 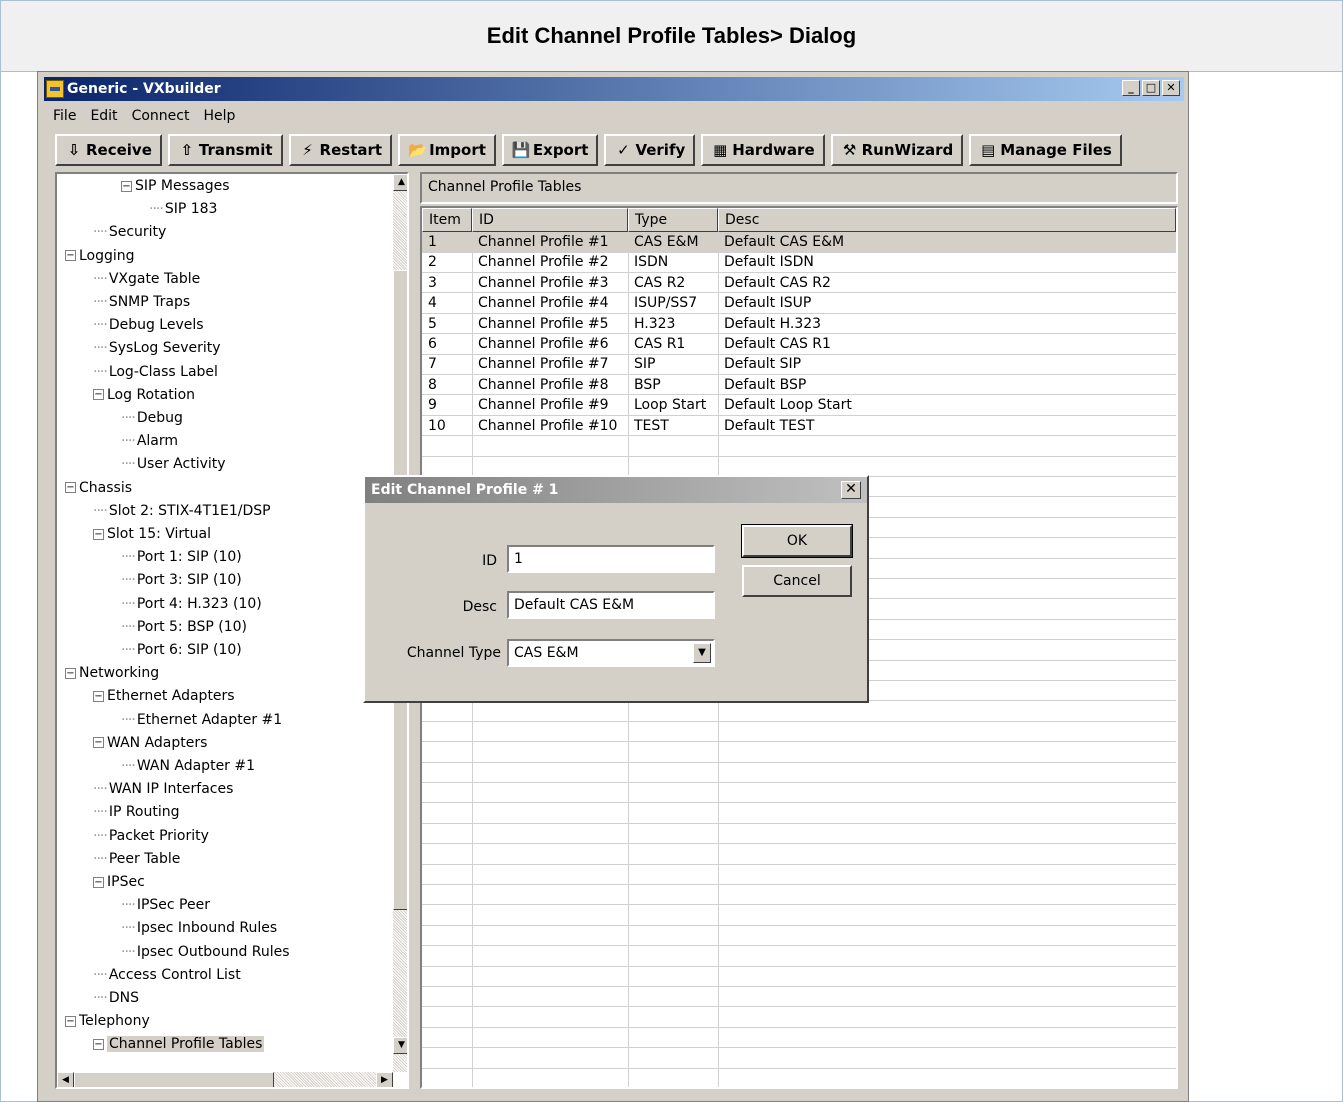 I want to click on table-row: 10 Channel Profile #10 TEST Default TEST, so click(x=799, y=426).